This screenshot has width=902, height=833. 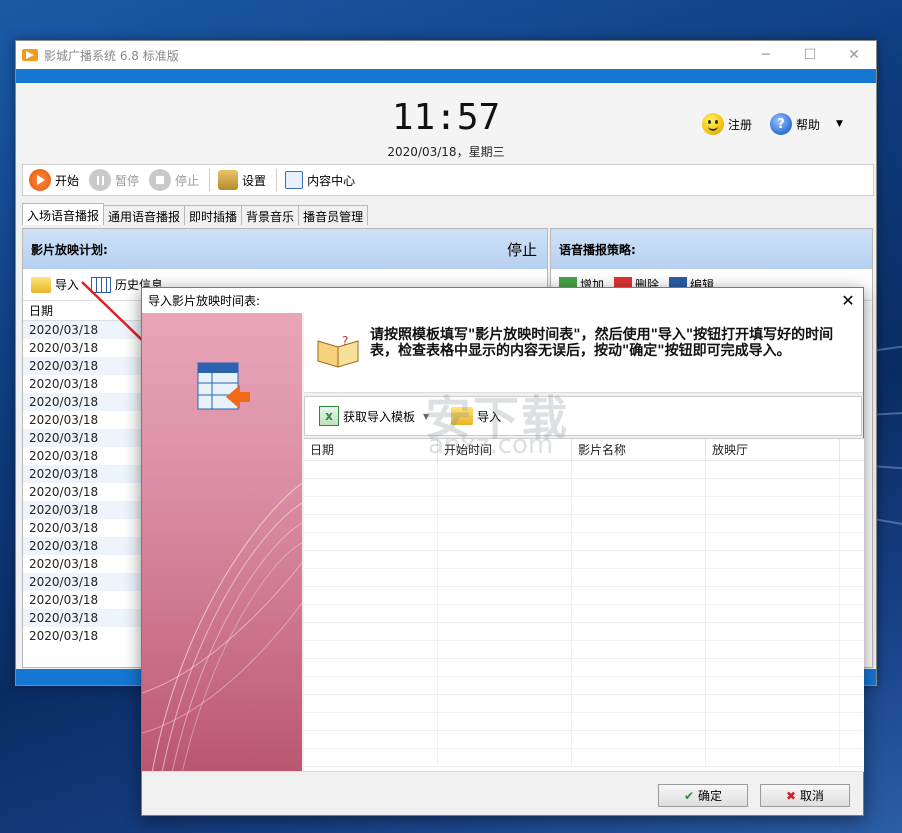 What do you see at coordinates (812, 796) in the screenshot?
I see `cancel-label: 取消` at bounding box center [812, 796].